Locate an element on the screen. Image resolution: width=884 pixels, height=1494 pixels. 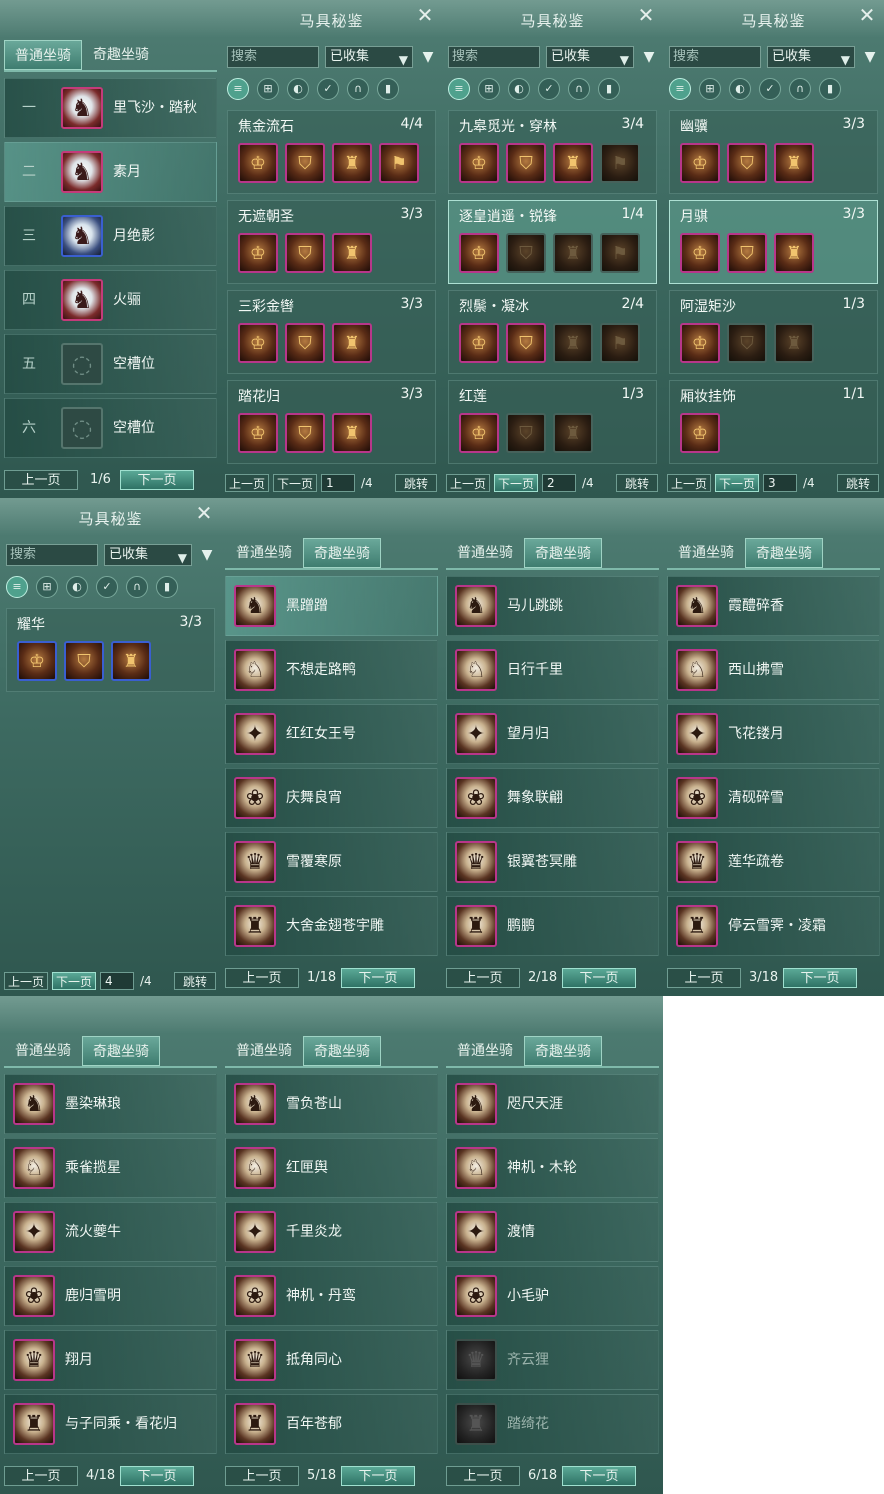
grid-icon: ⊞ is located at coordinates (268, 89).